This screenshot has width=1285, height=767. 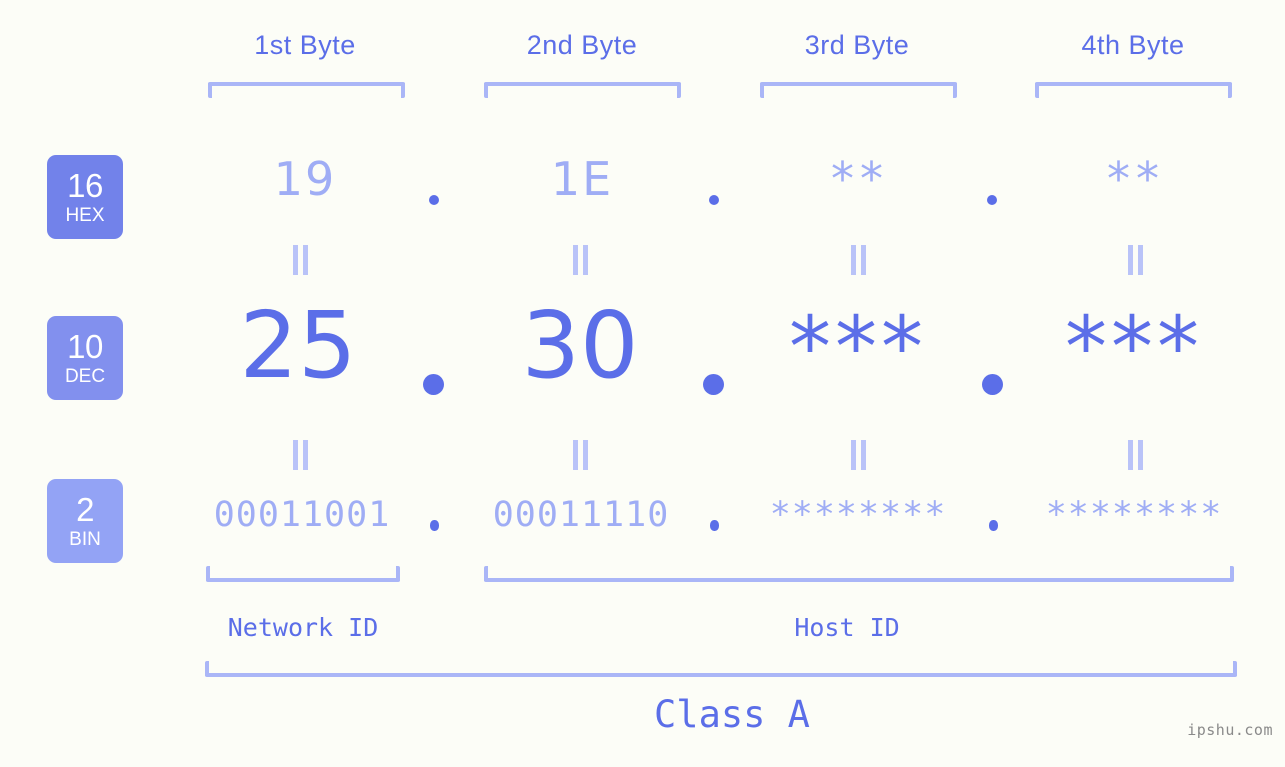 I want to click on base-badge-dec-number: 10, so click(x=85, y=346).